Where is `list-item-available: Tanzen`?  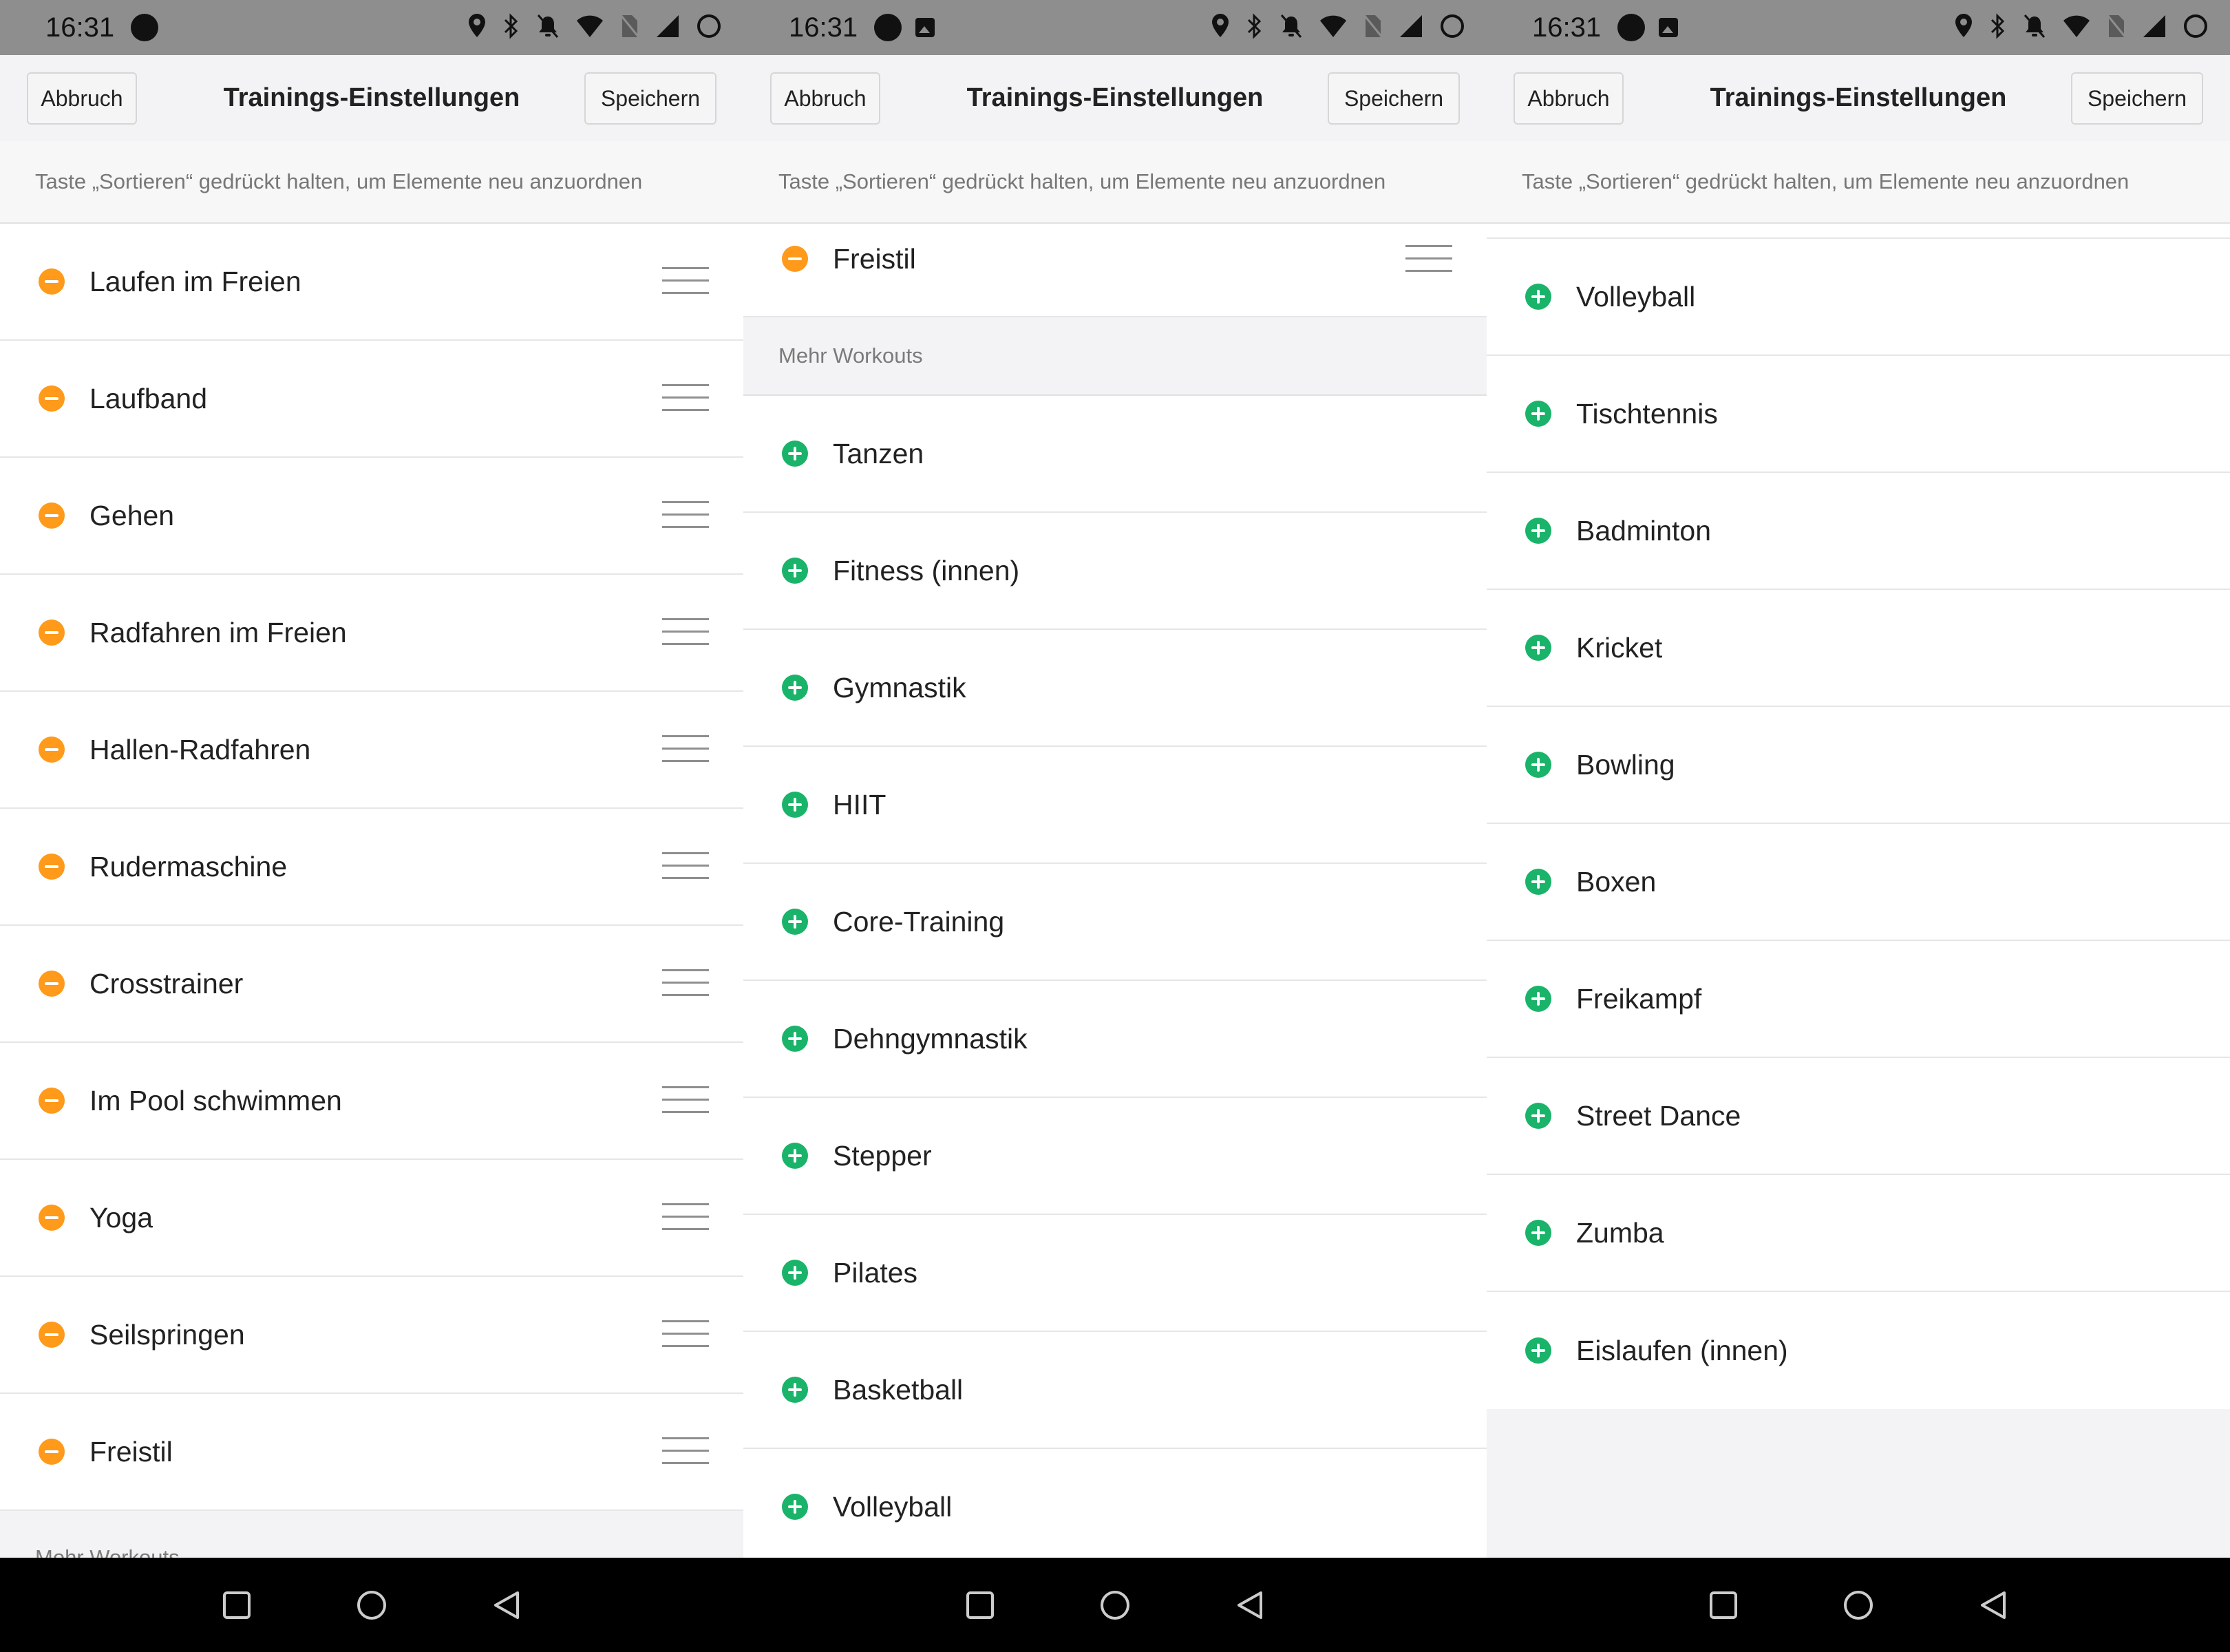
list-item-available: Tanzen is located at coordinates (1115, 454).